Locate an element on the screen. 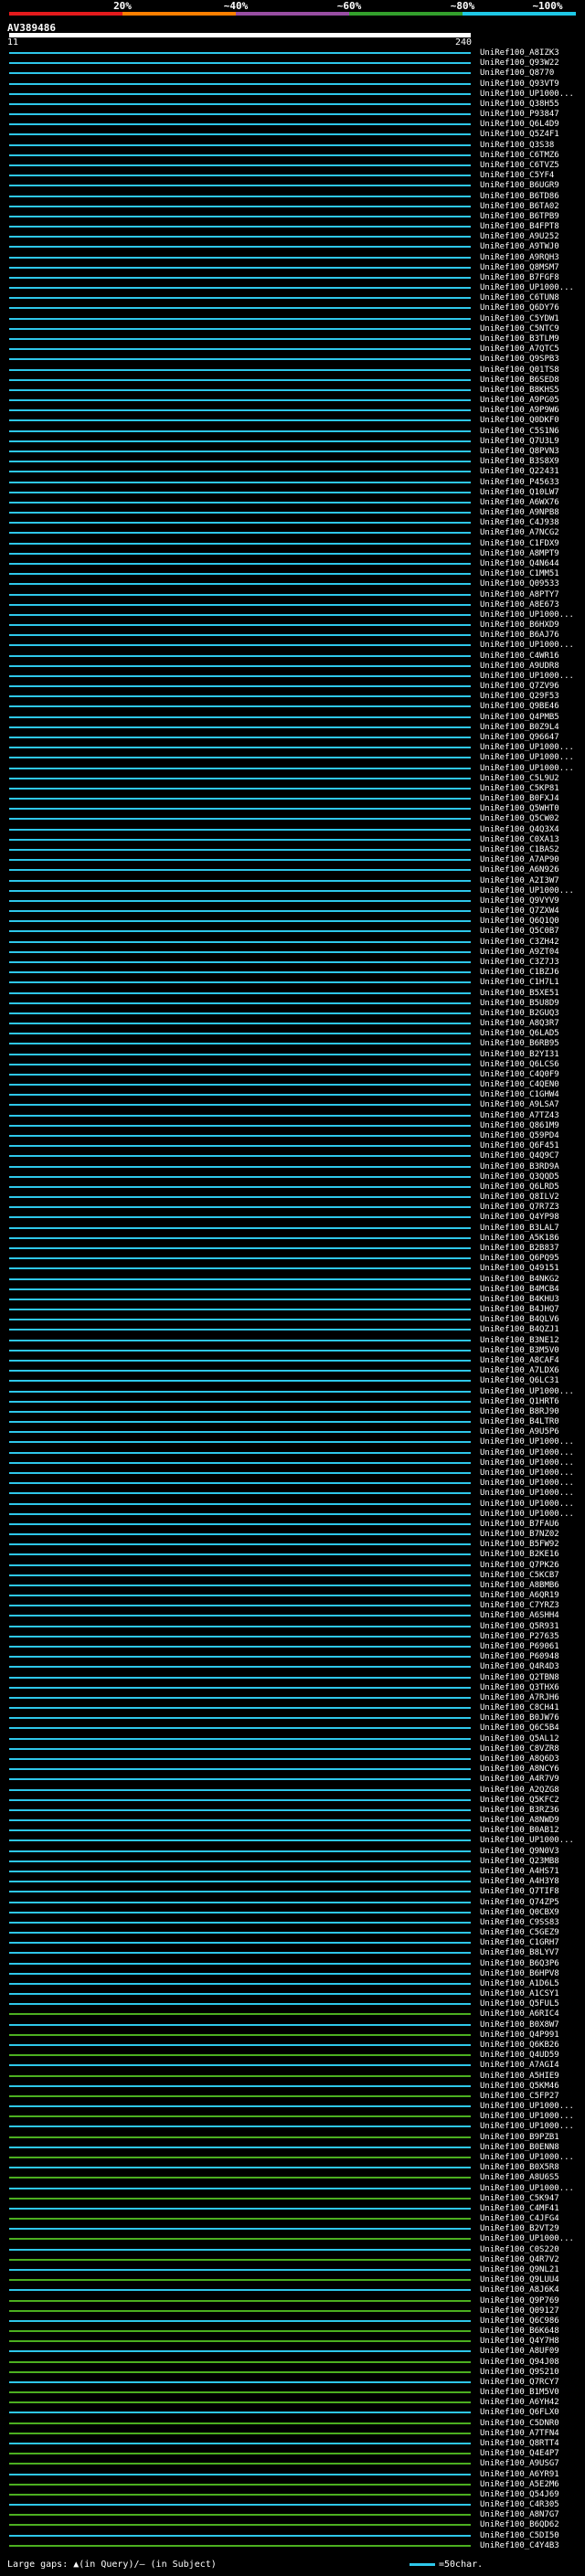 The width and height of the screenshot is (585, 2576). hit-label: UniRef100_B6TD86 is located at coordinates (519, 196).